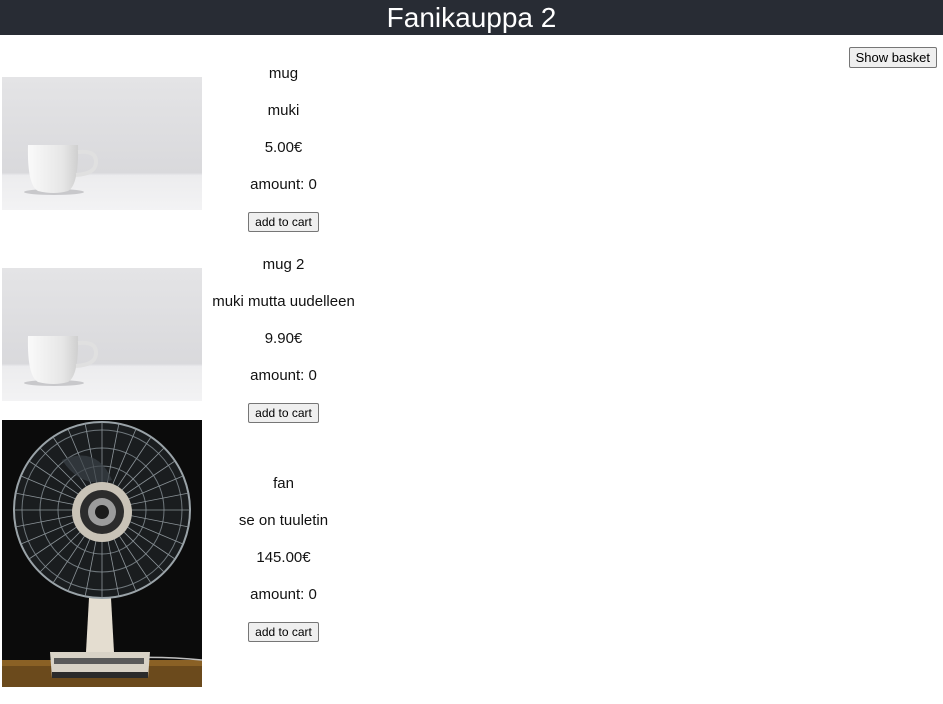 Image resolution: width=943 pixels, height=704 pixels. Describe the element at coordinates (283, 73) in the screenshot. I see `product-name: mug` at that location.